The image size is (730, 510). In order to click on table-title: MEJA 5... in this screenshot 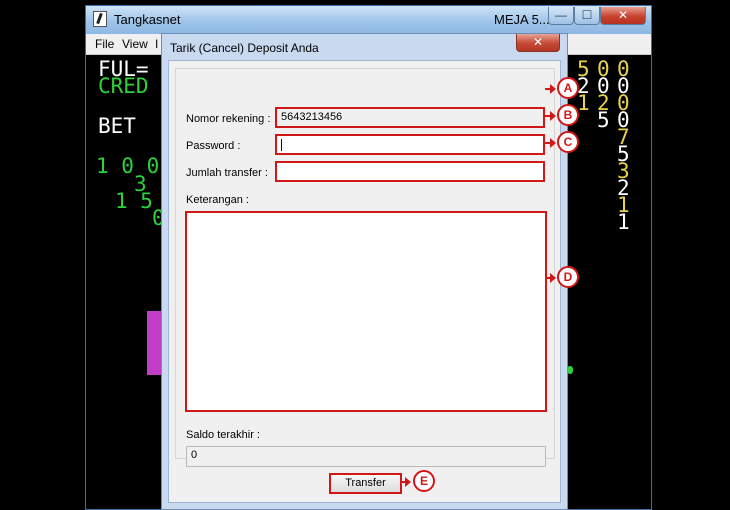, I will do `click(522, 19)`.